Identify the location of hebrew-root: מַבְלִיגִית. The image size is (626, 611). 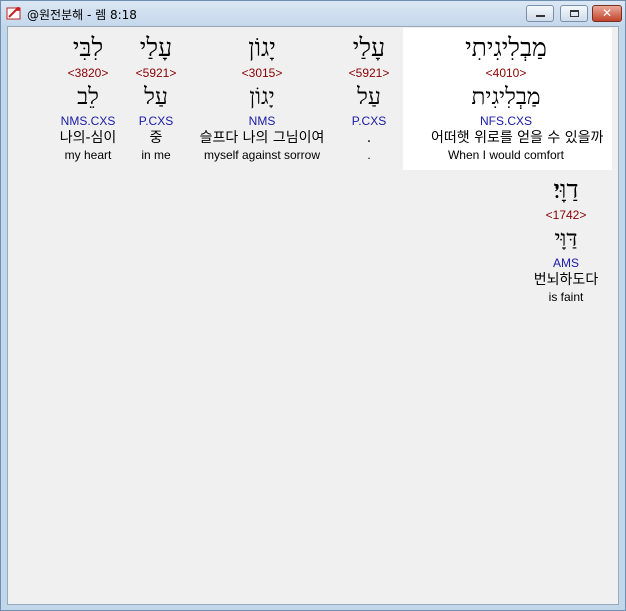
(506, 97).